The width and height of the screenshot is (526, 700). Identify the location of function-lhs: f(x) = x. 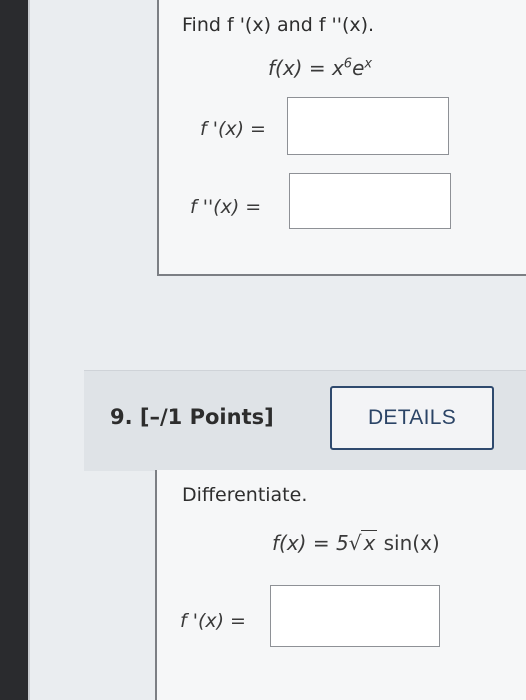
(306, 68).